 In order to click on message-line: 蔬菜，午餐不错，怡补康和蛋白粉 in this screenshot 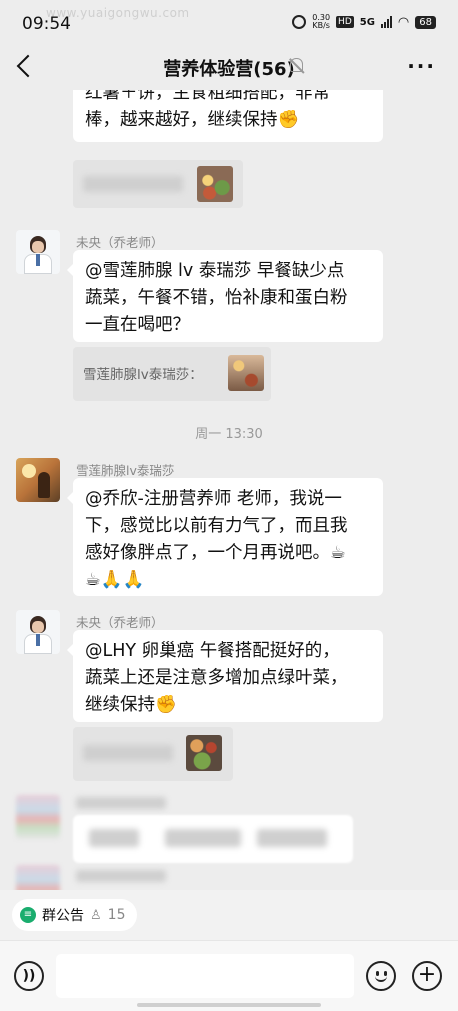, I will do `click(216, 298)`.